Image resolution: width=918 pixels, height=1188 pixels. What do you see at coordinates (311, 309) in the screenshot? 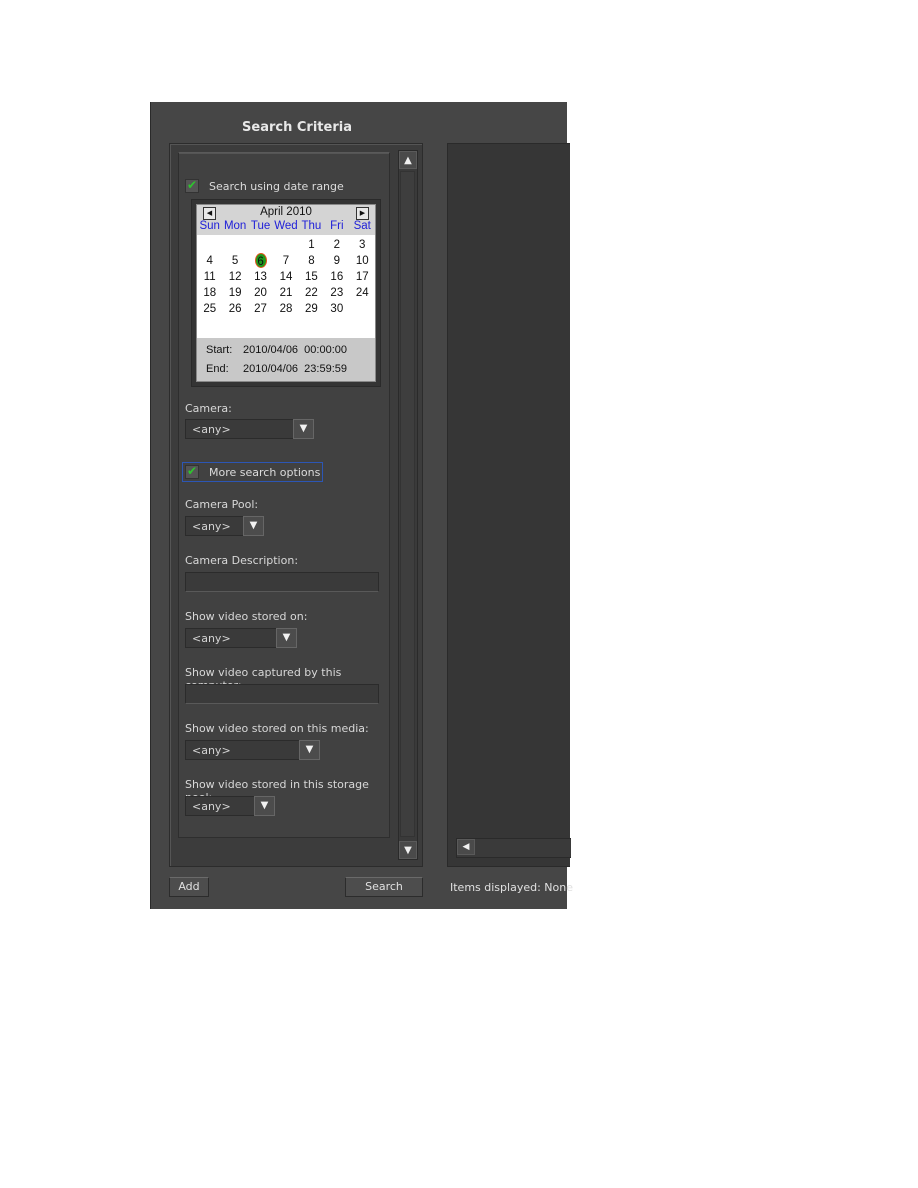
I see `calendar-day: 29` at bounding box center [311, 309].